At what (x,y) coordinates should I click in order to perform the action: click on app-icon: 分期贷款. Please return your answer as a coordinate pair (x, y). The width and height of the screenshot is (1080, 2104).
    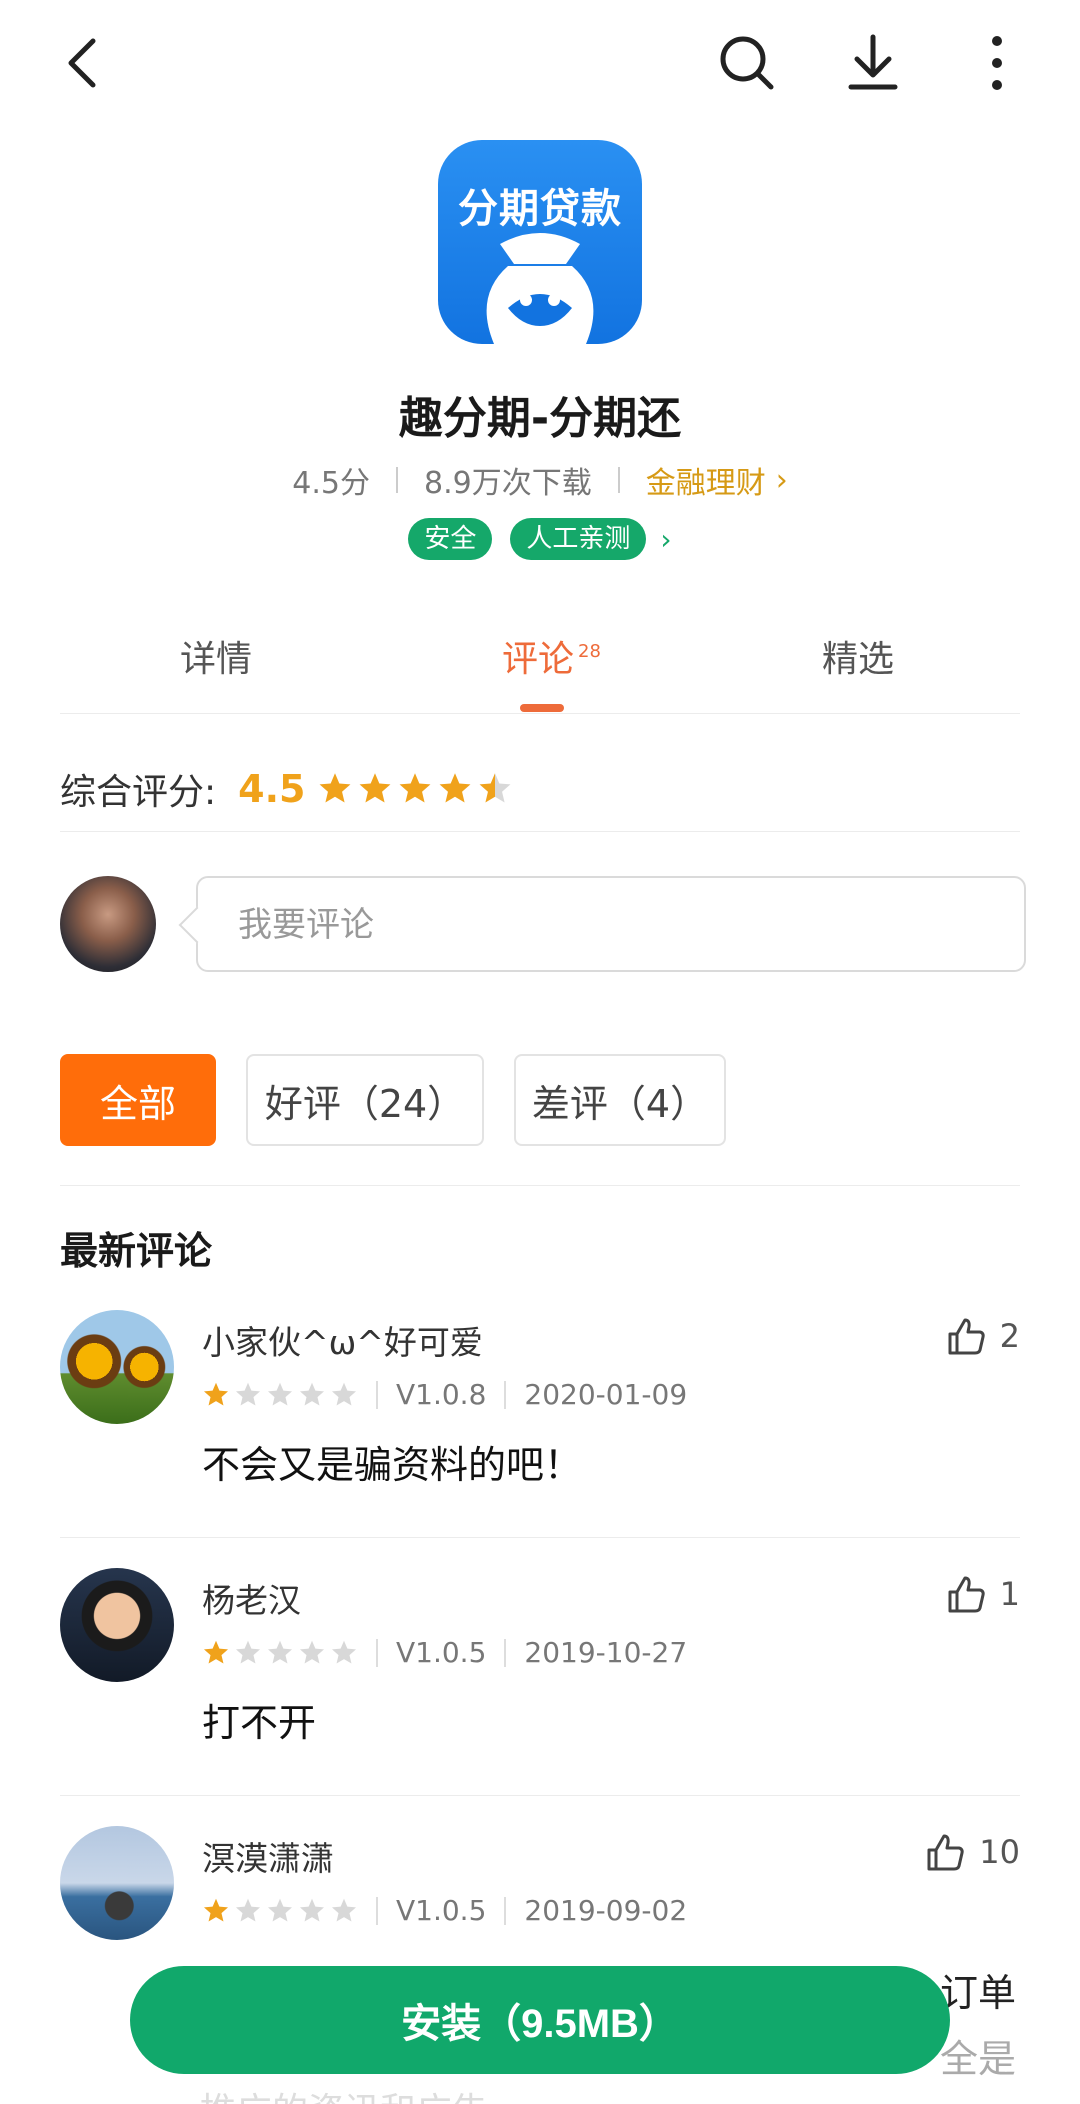
    Looking at the image, I should click on (540, 242).